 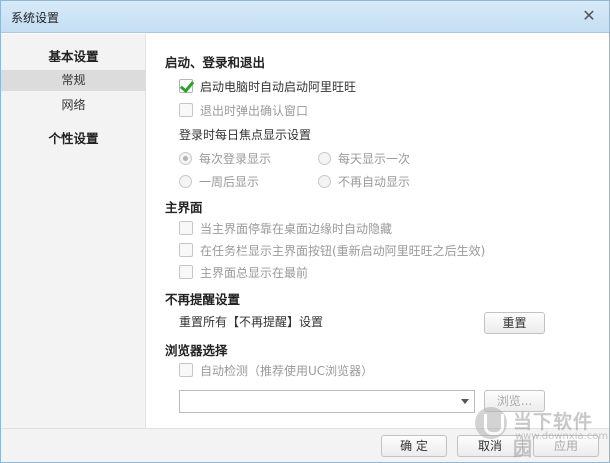 I want to click on close-icon: ✕, so click(x=589, y=16).